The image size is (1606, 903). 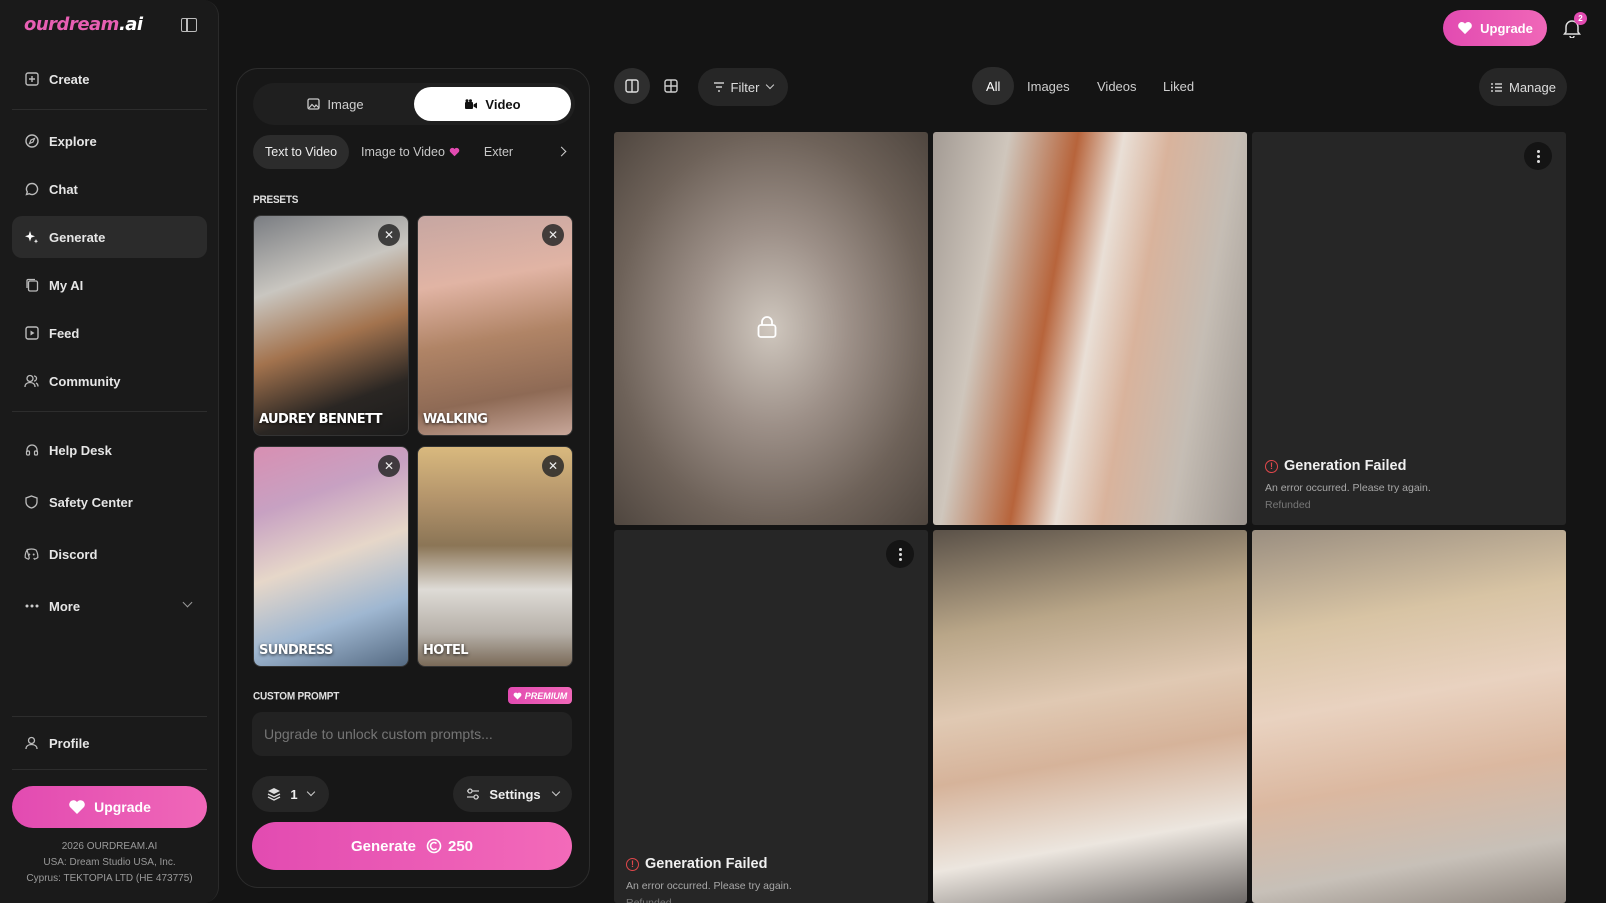 I want to click on upgrade-label: Upgrade, so click(x=1506, y=28).